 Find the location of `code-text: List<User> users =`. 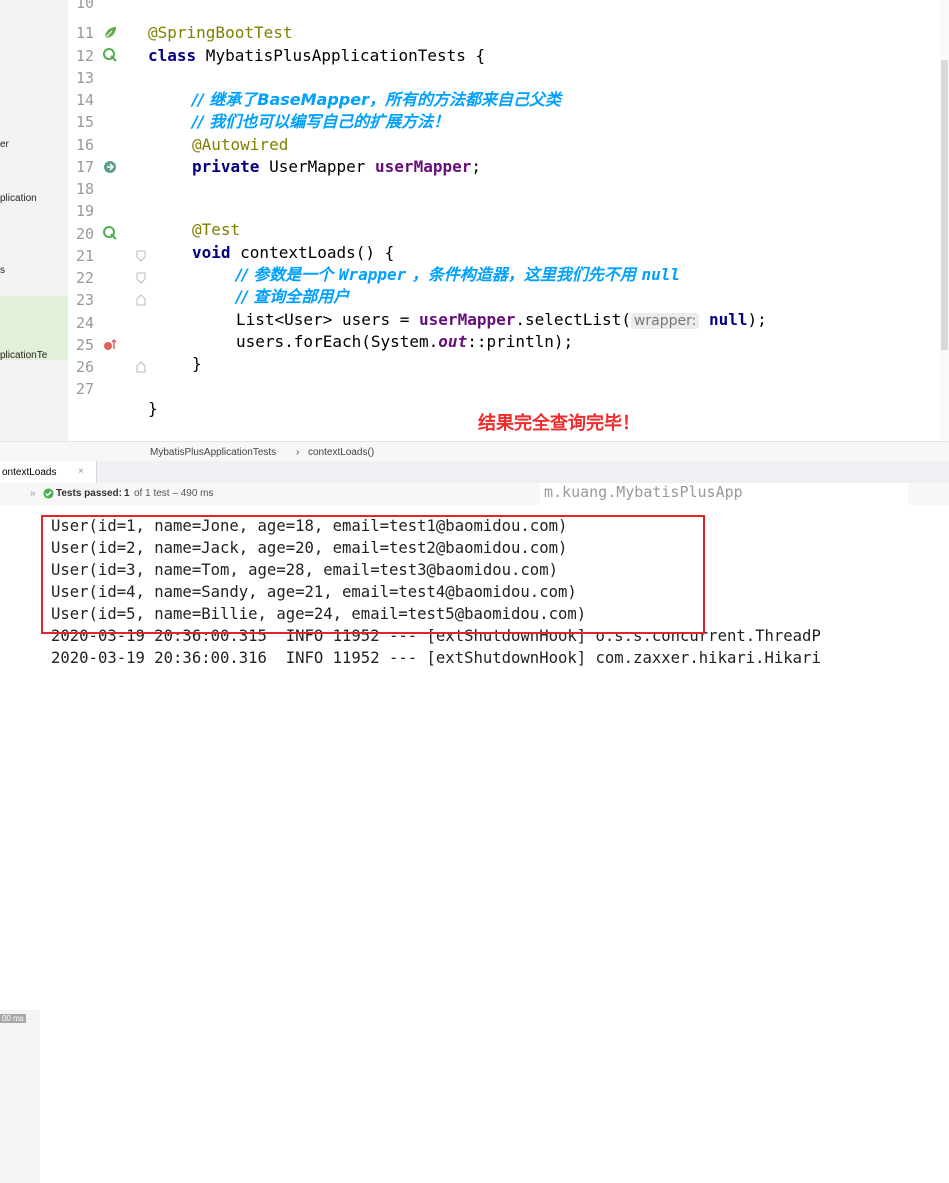

code-text: List<User> users = is located at coordinates (328, 319).